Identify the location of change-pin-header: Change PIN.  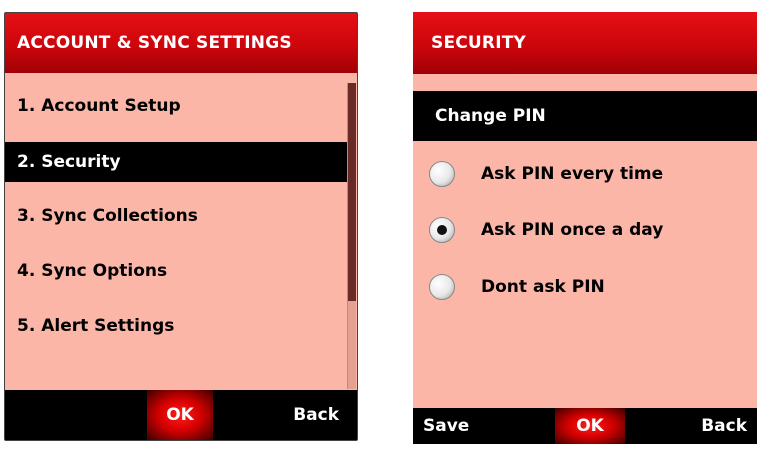
(585, 116).